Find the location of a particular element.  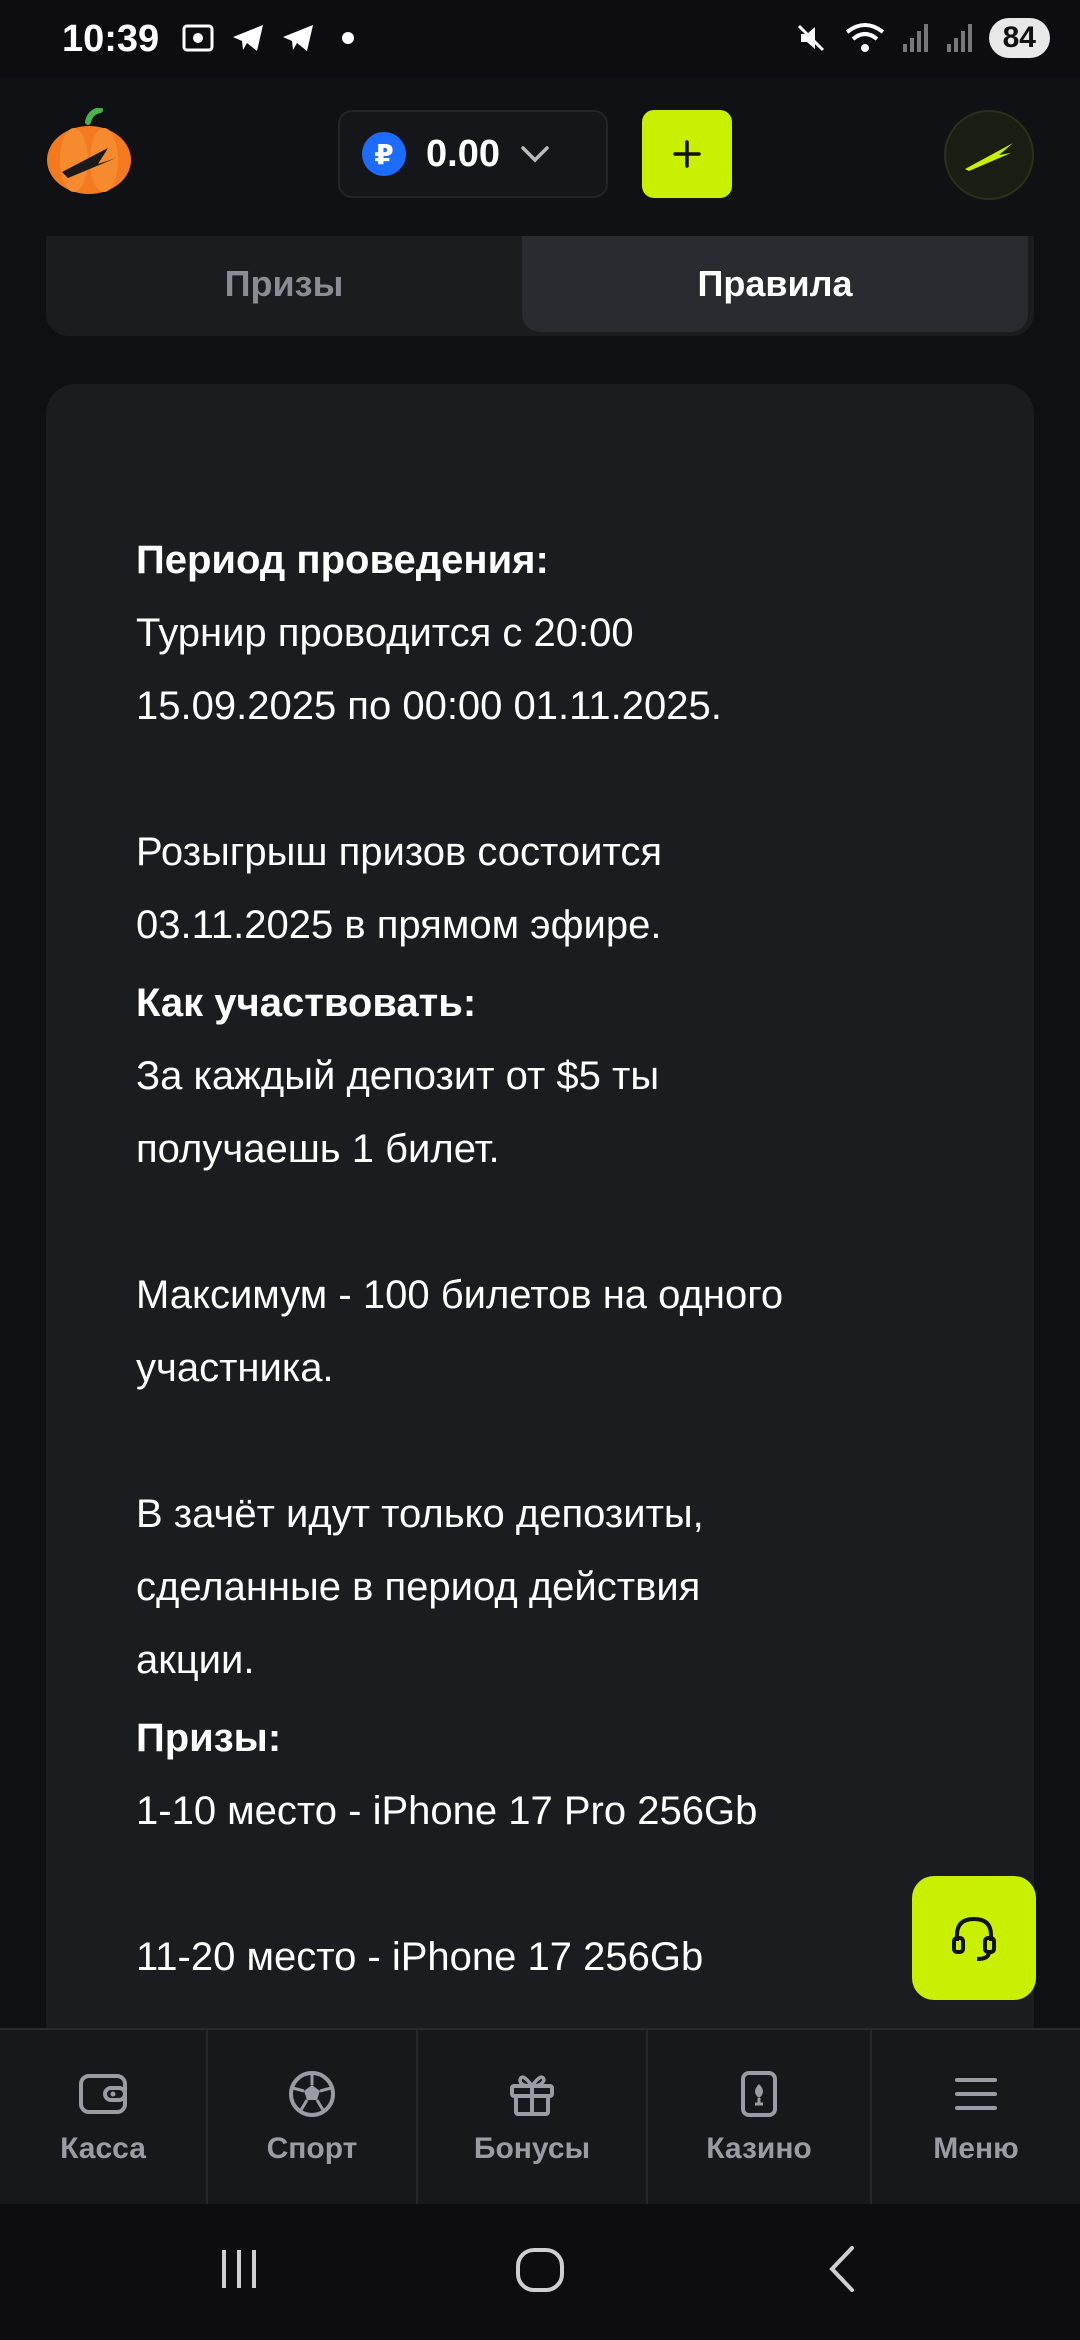

rules-text: В зачёт идут только депозиты, is located at coordinates (420, 1514).